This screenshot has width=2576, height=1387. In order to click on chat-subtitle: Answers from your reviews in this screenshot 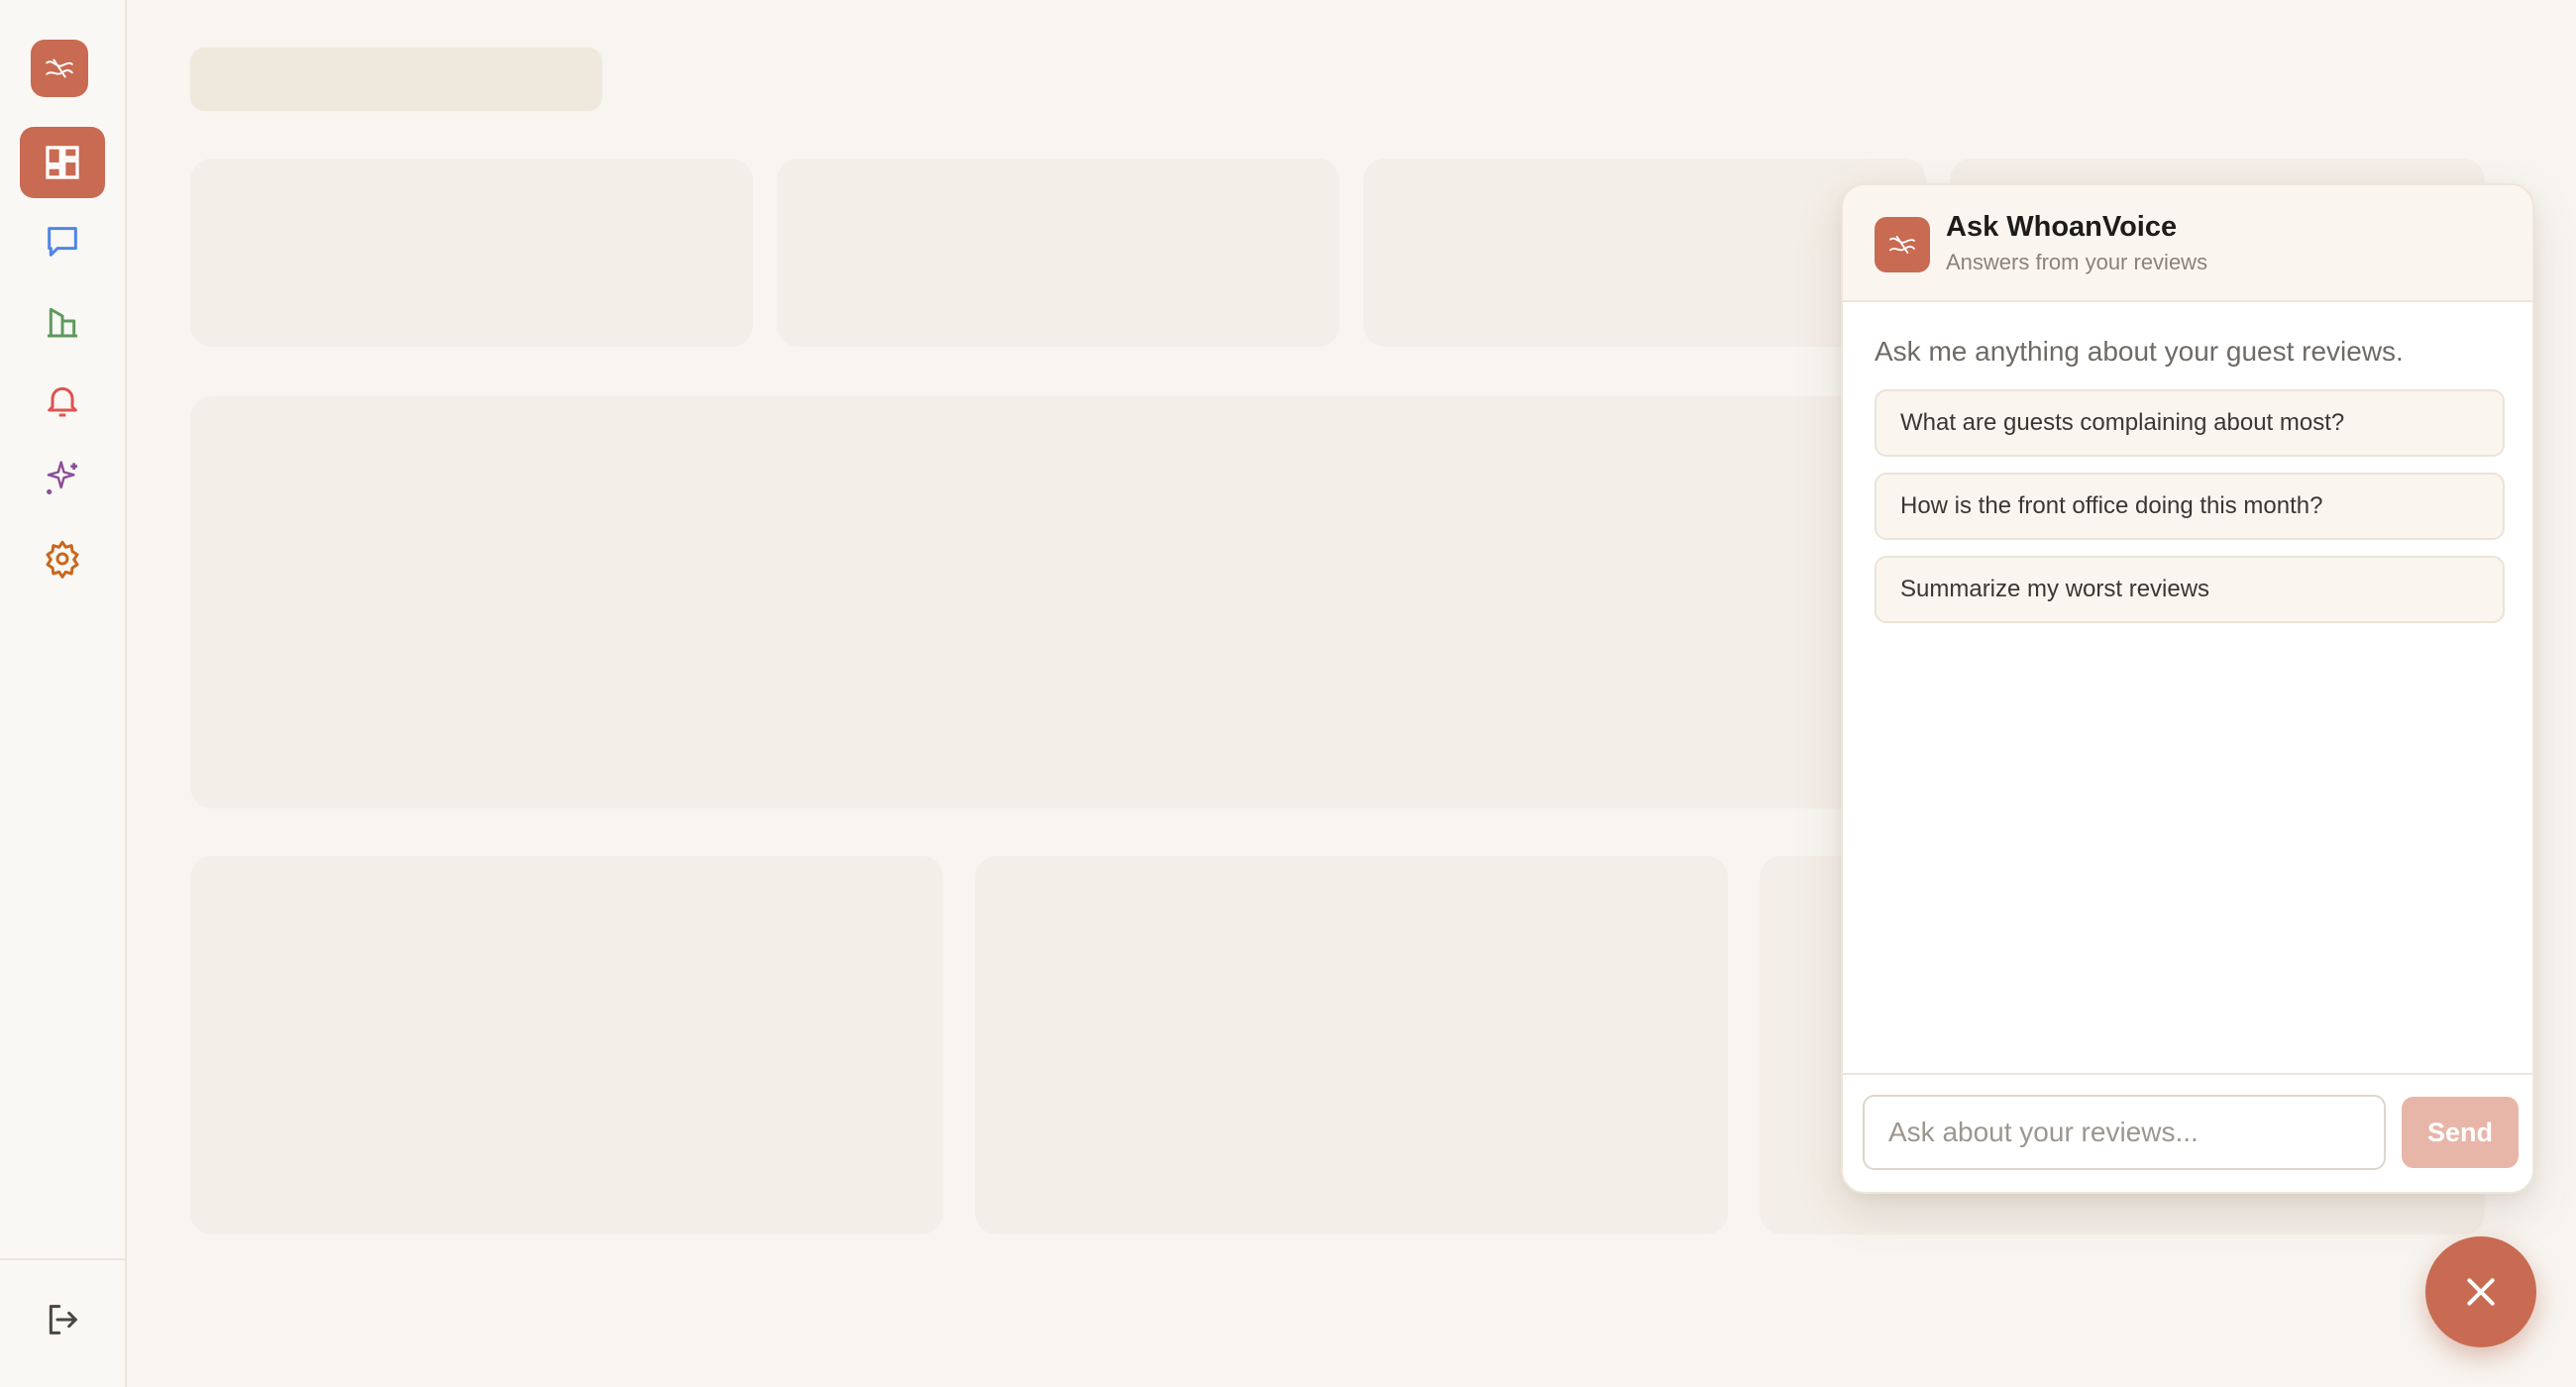, I will do `click(2077, 262)`.